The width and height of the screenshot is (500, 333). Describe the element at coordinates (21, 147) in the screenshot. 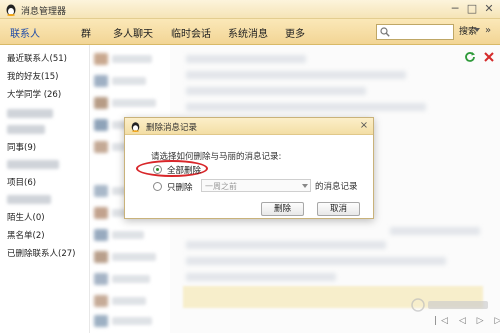

I see `sidebar-item-colleagues: 同事(9)` at that location.